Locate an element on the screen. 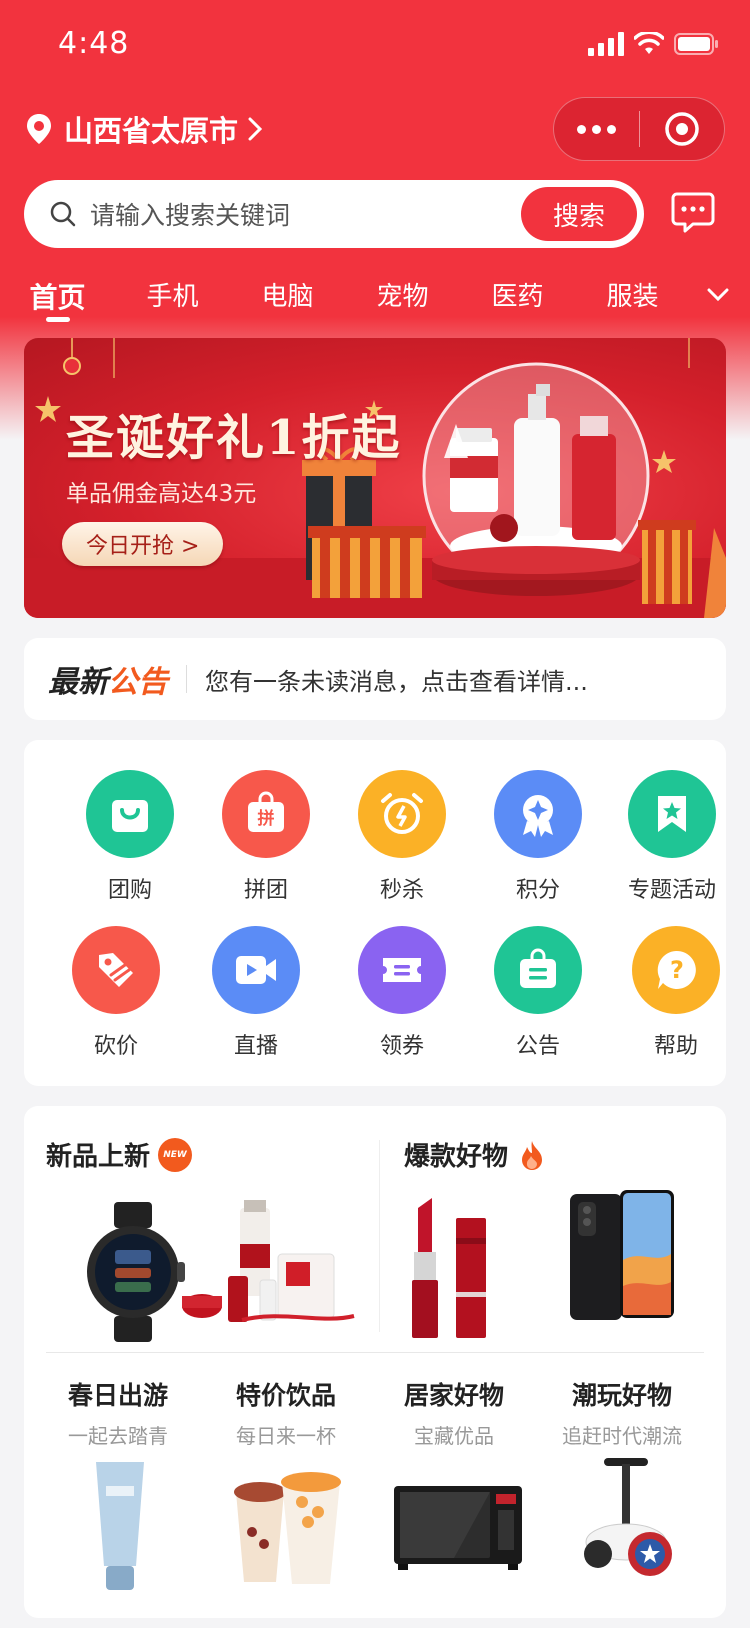 The height and width of the screenshot is (1628, 750). section-title: 新品上新 is located at coordinates (98, 1157).